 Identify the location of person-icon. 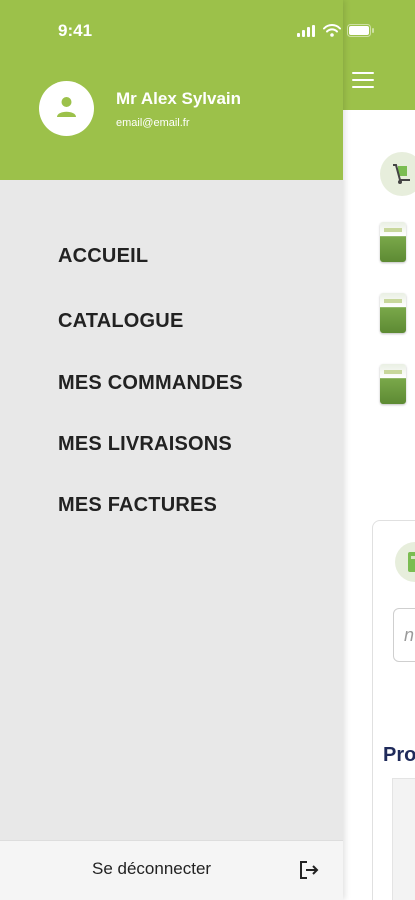
(66, 107).